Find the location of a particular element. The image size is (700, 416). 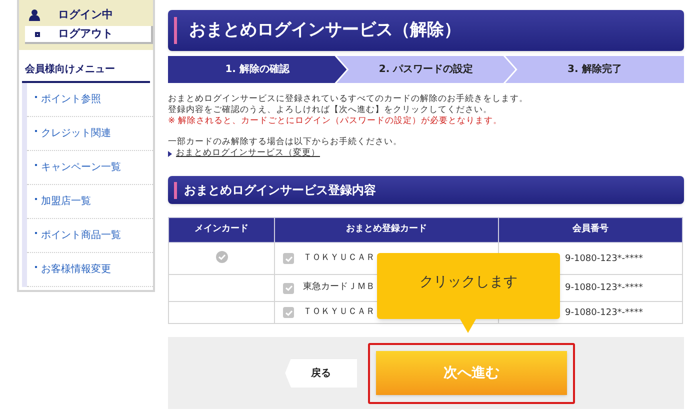

login-status: ログイン中 is located at coordinates (85, 14).